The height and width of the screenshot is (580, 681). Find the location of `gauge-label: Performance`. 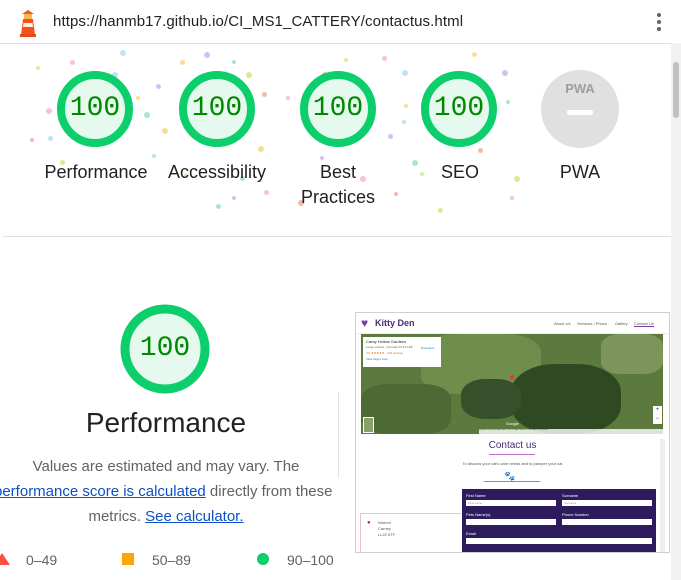

gauge-label: Performance is located at coordinates (96, 172).